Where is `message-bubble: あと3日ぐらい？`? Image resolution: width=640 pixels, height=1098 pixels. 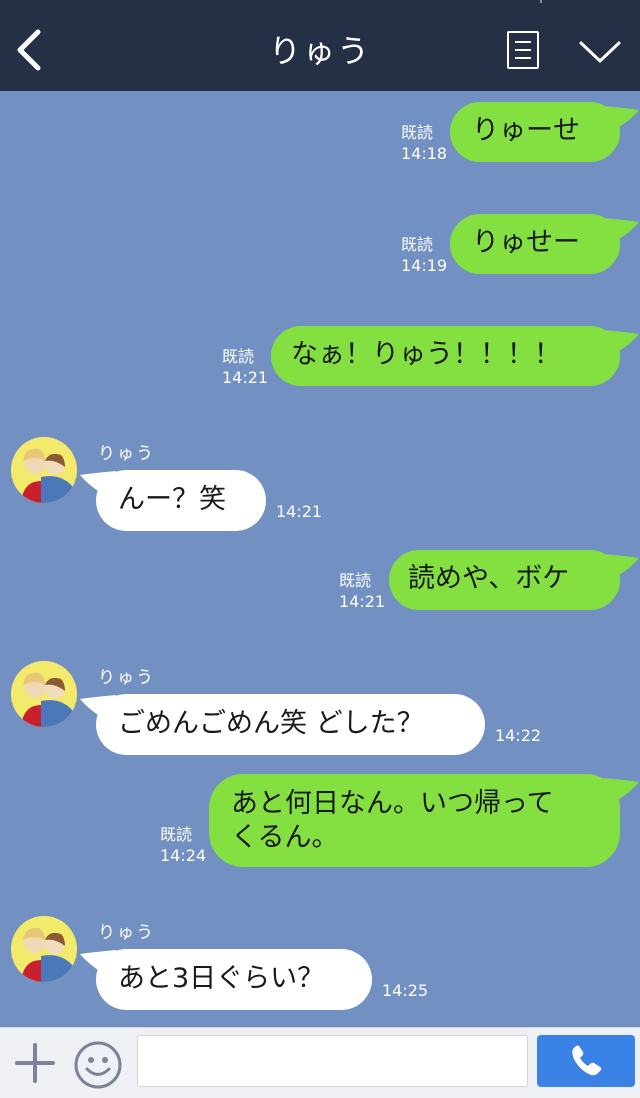
message-bubble: あと3日ぐらい？ is located at coordinates (234, 979).